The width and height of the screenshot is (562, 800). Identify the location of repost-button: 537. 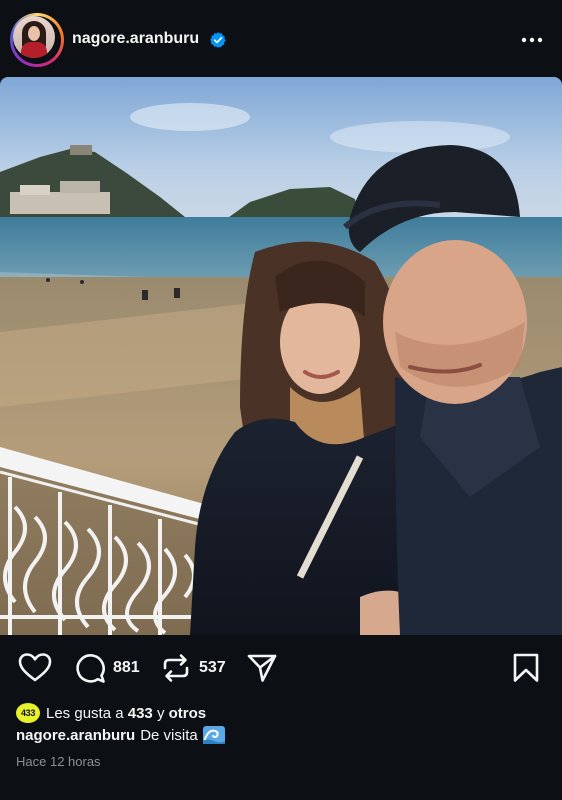
(193, 668).